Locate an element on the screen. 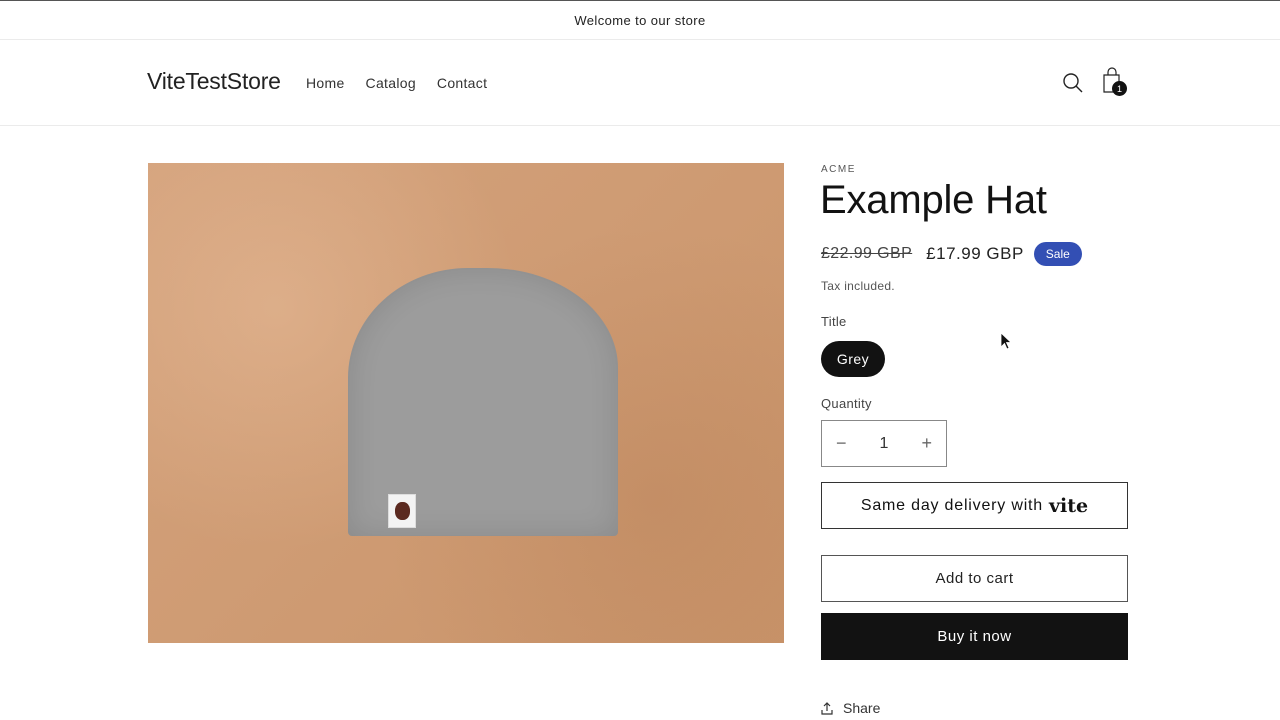  main-nav: Home Catalog Contact is located at coordinates (396, 83).